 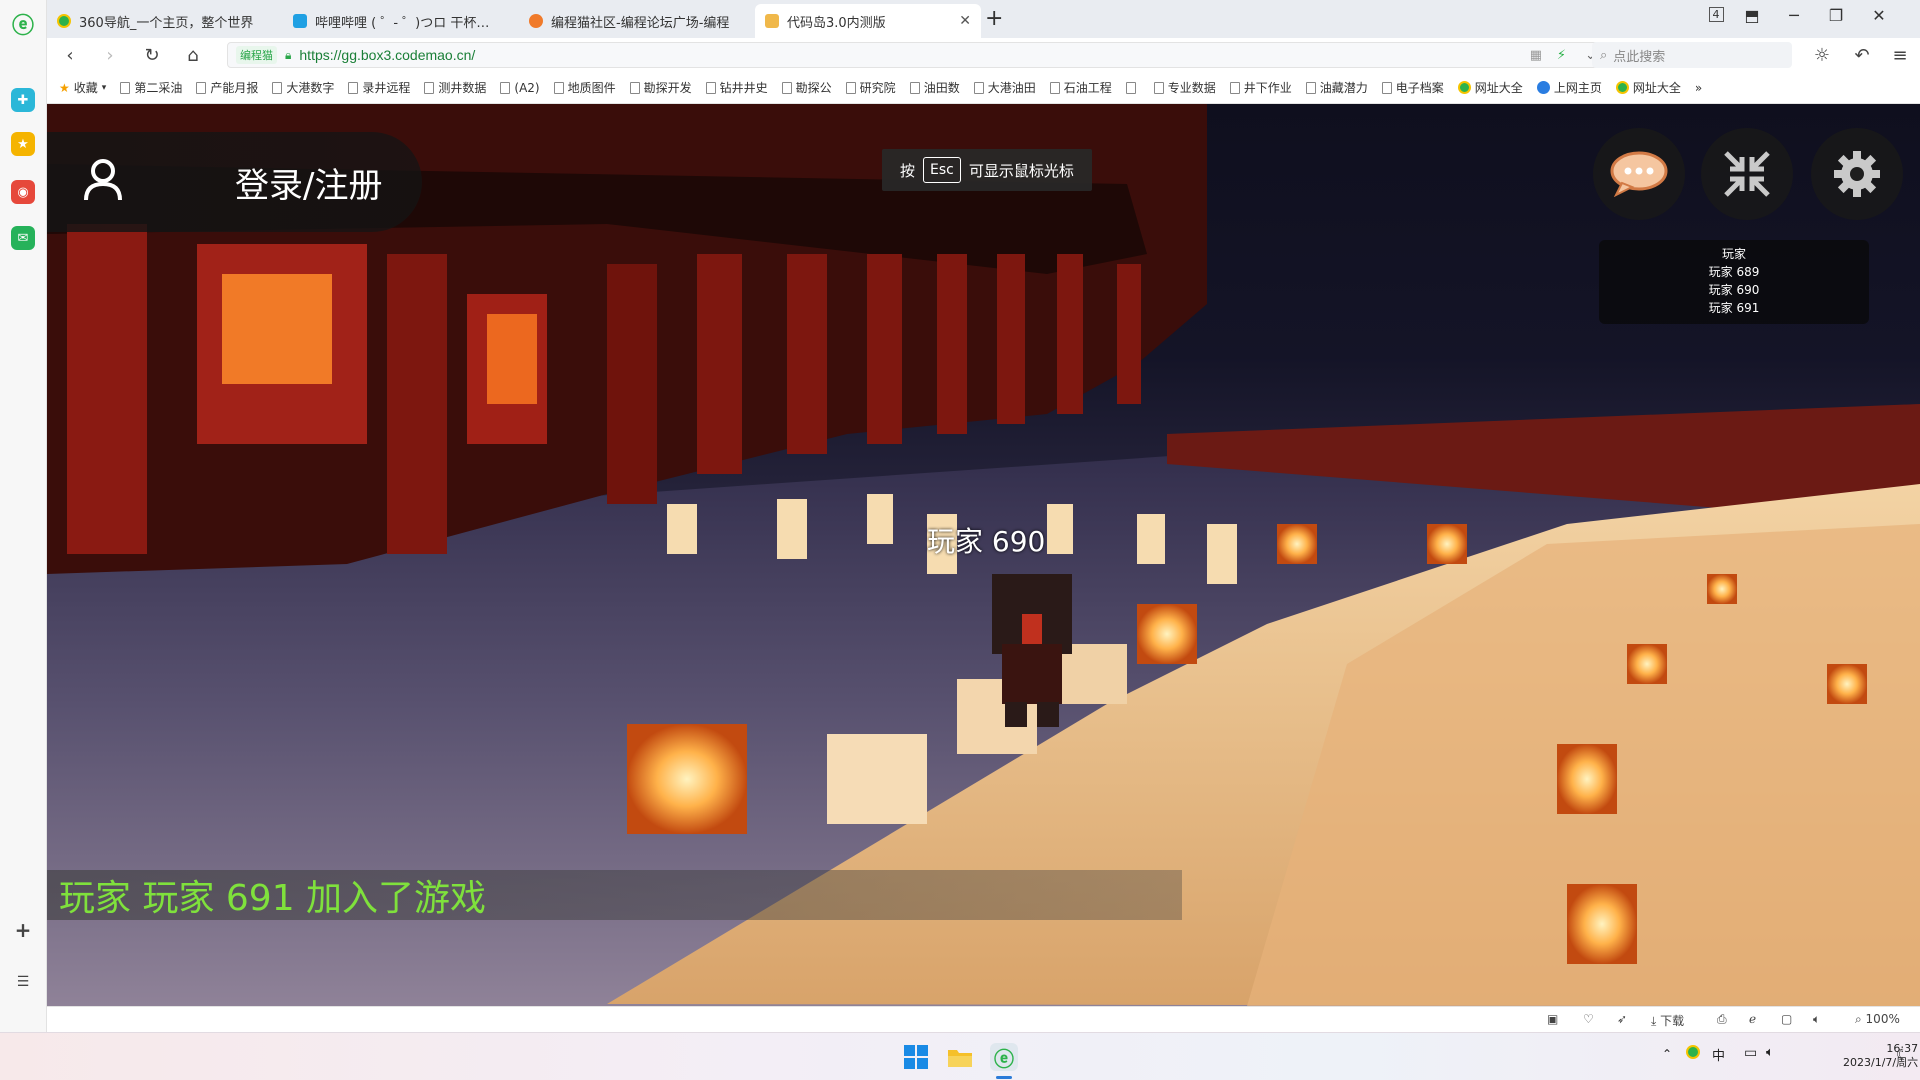 What do you see at coordinates (1747, 174) in the screenshot?
I see `exit-fullscreen-button` at bounding box center [1747, 174].